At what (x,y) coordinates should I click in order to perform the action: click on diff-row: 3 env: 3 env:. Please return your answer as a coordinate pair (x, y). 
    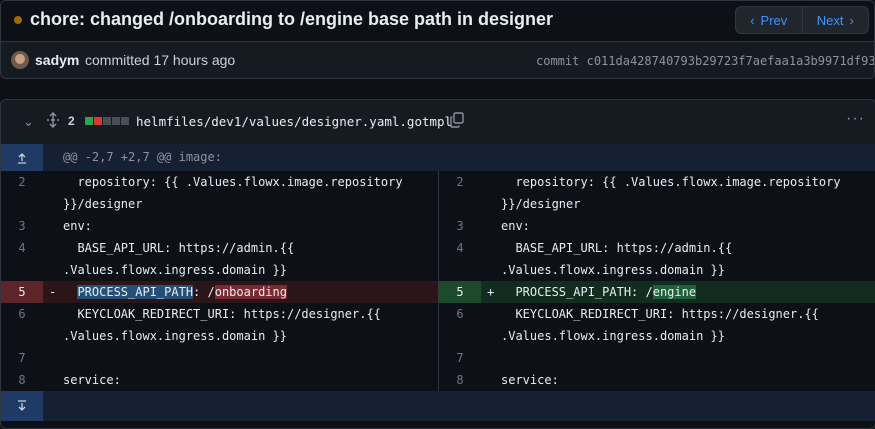
    Looking at the image, I should click on (438, 226).